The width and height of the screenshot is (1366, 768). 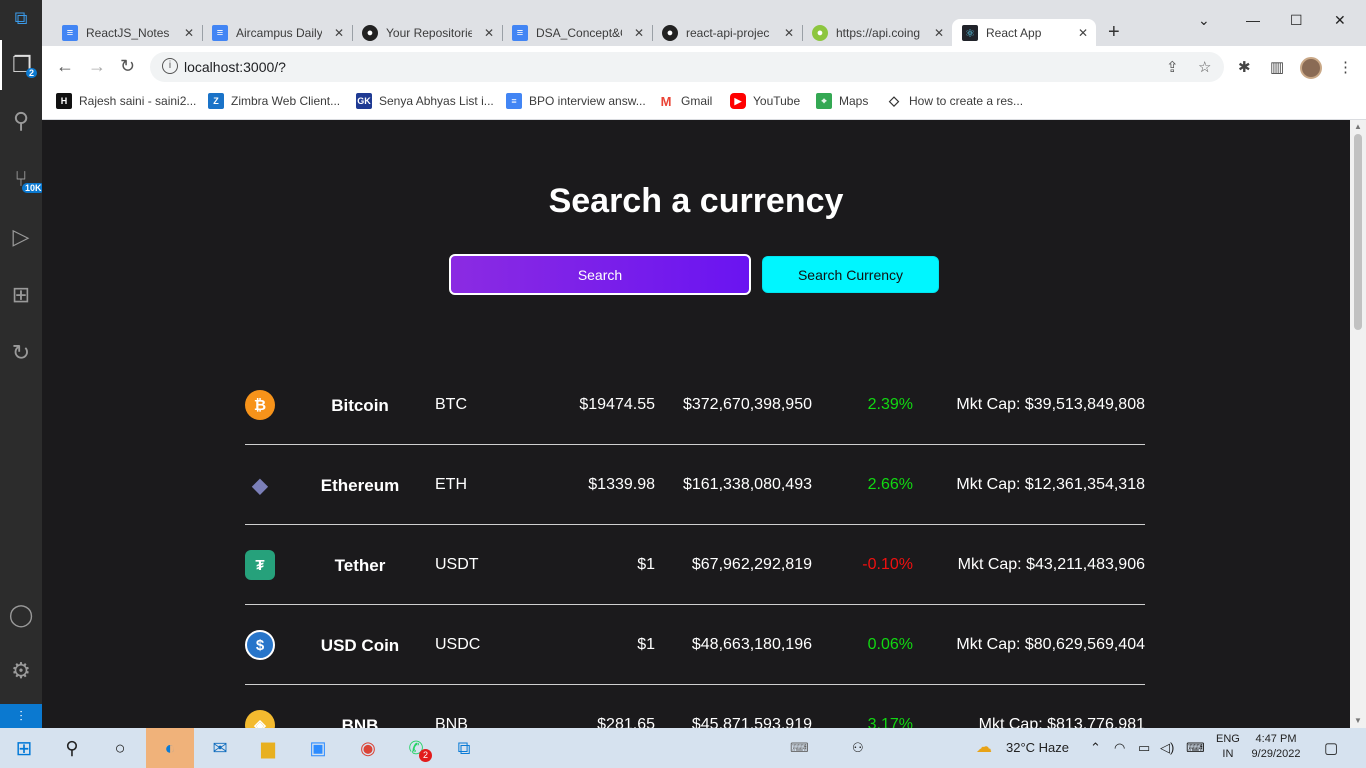 I want to click on bookmark-star-icon: ☆, so click(x=1204, y=67).